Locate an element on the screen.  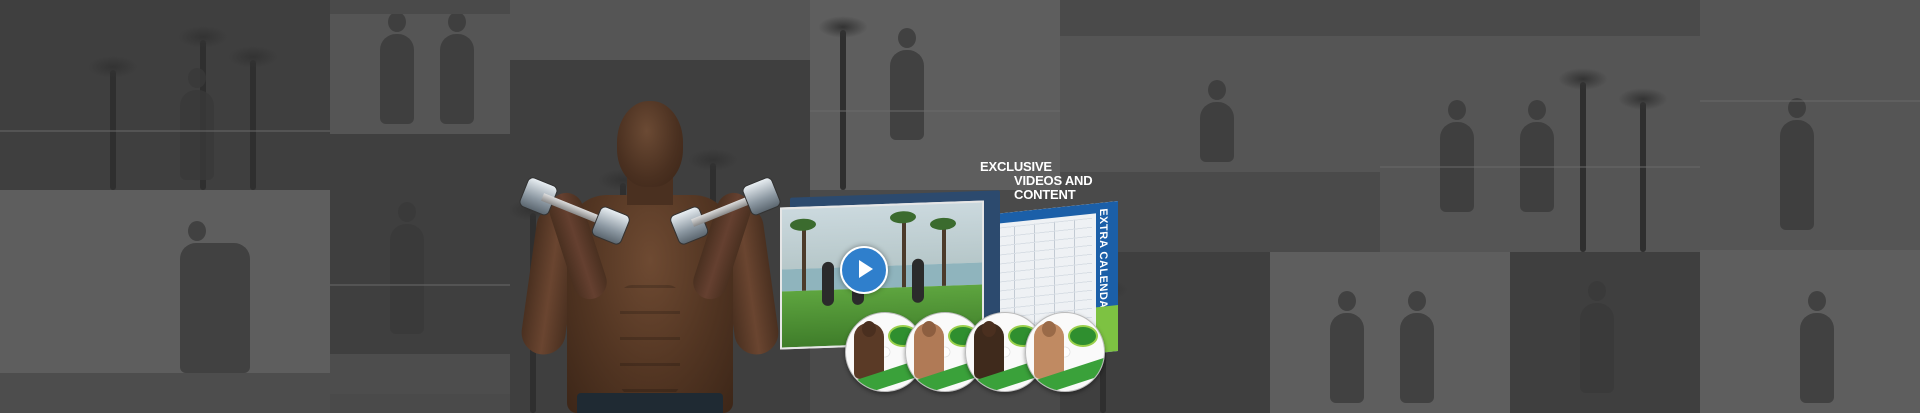
brand-logo-icon is located at coordinates (1083, 336).